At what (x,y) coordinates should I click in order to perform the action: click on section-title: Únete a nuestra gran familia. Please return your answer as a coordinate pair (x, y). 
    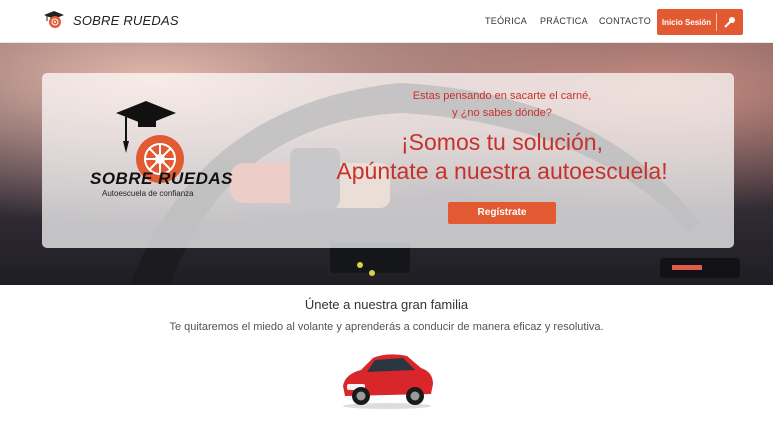
    Looking at the image, I should click on (386, 304).